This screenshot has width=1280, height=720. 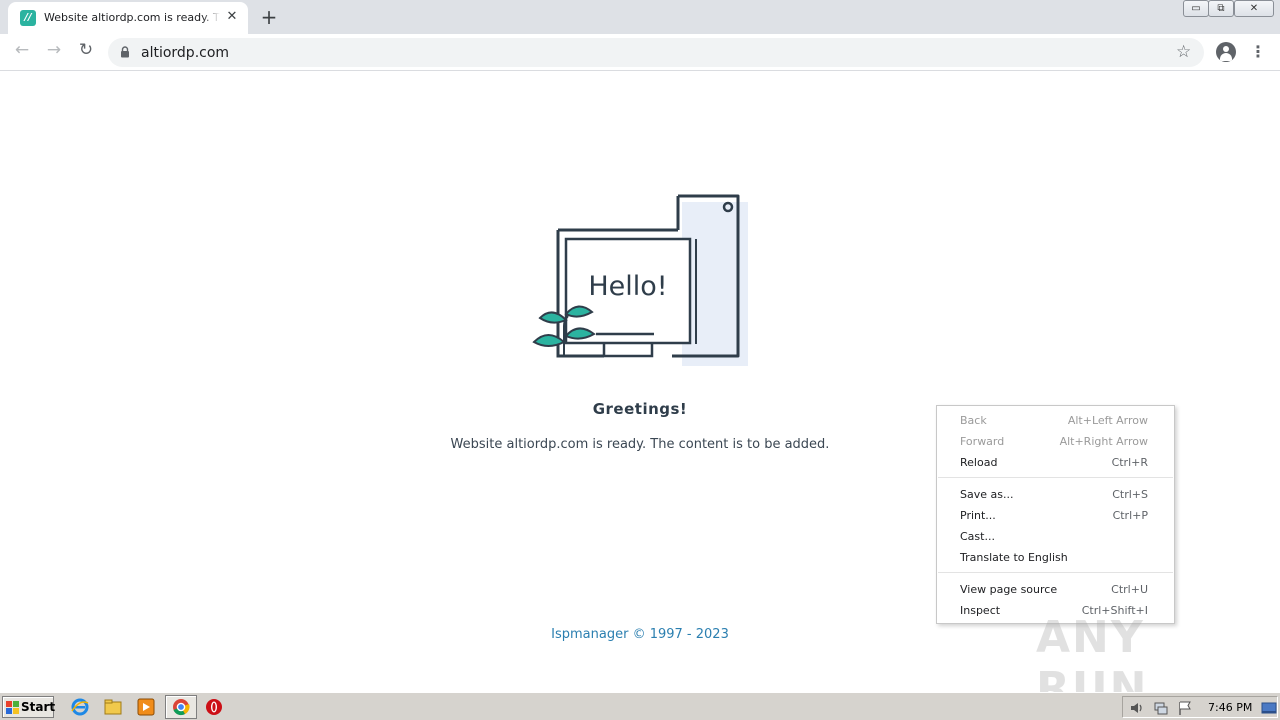 What do you see at coordinates (1254, 8) in the screenshot?
I see `close-window-button: ✕` at bounding box center [1254, 8].